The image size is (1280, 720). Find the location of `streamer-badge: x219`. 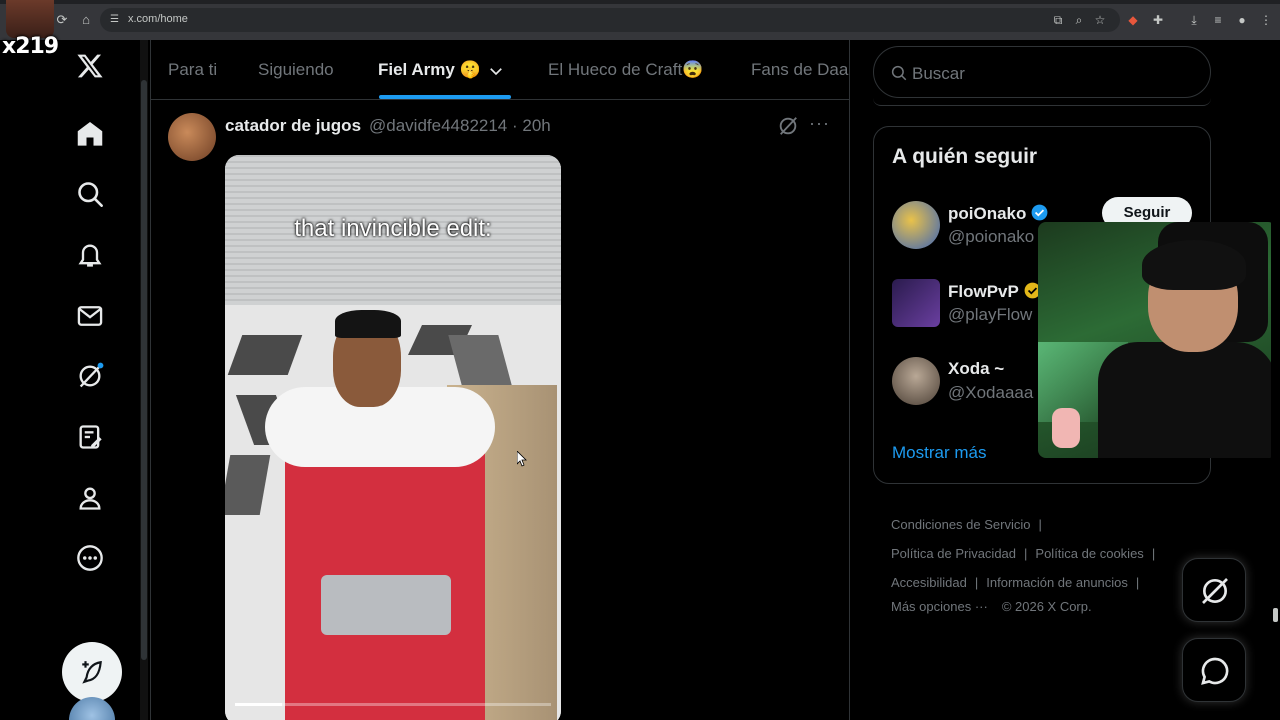

streamer-badge: x219 is located at coordinates (29, 31).